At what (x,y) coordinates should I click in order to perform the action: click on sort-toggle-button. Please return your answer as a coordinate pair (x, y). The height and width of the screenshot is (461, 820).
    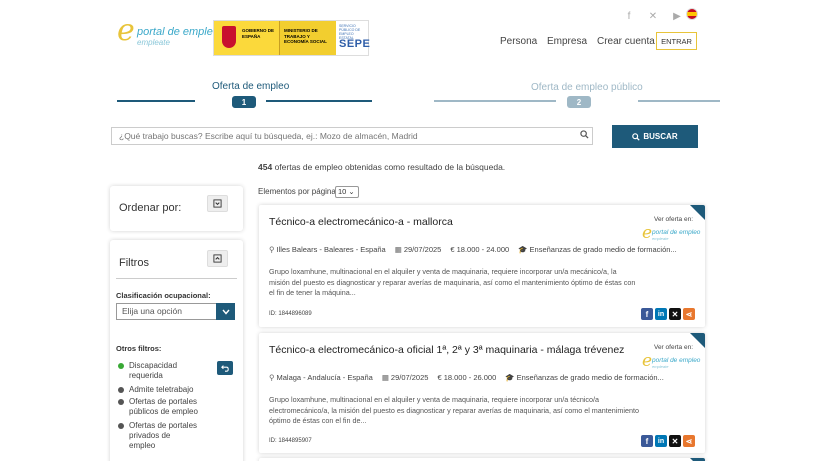
    Looking at the image, I should click on (217, 203).